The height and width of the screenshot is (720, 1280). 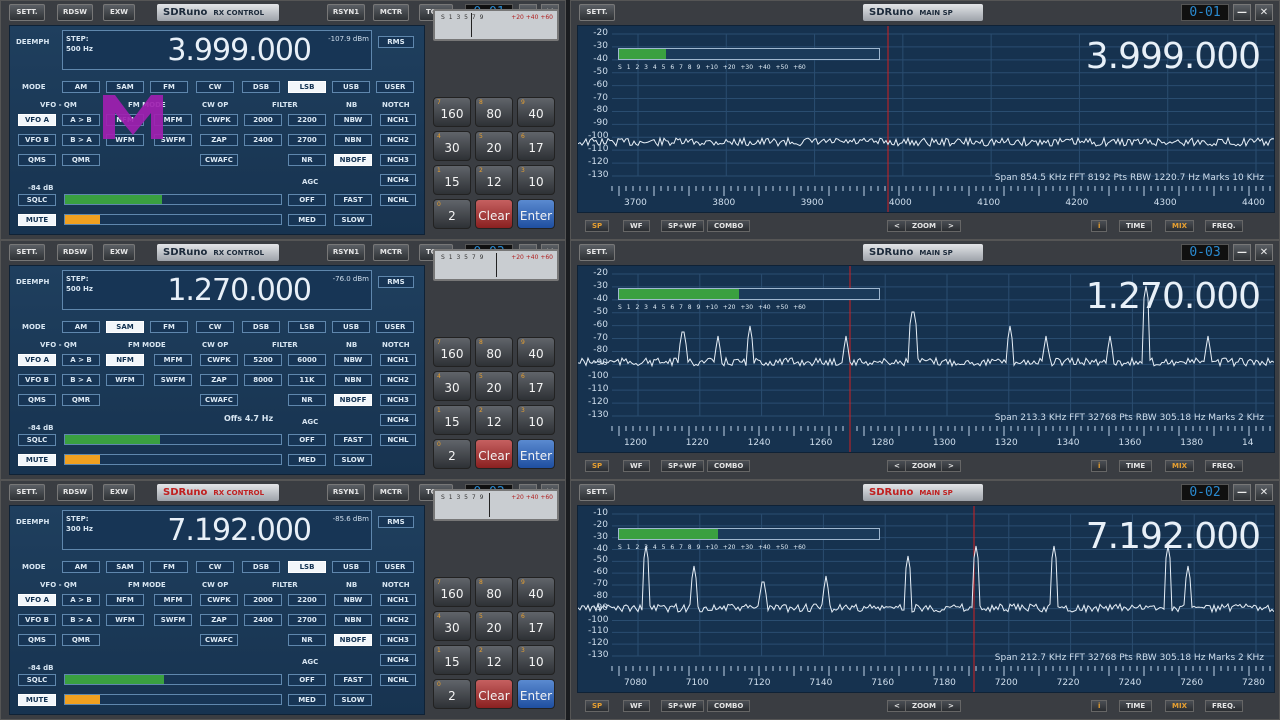 I want to click on vfo-frequency: 1.270.000, so click(x=239, y=290).